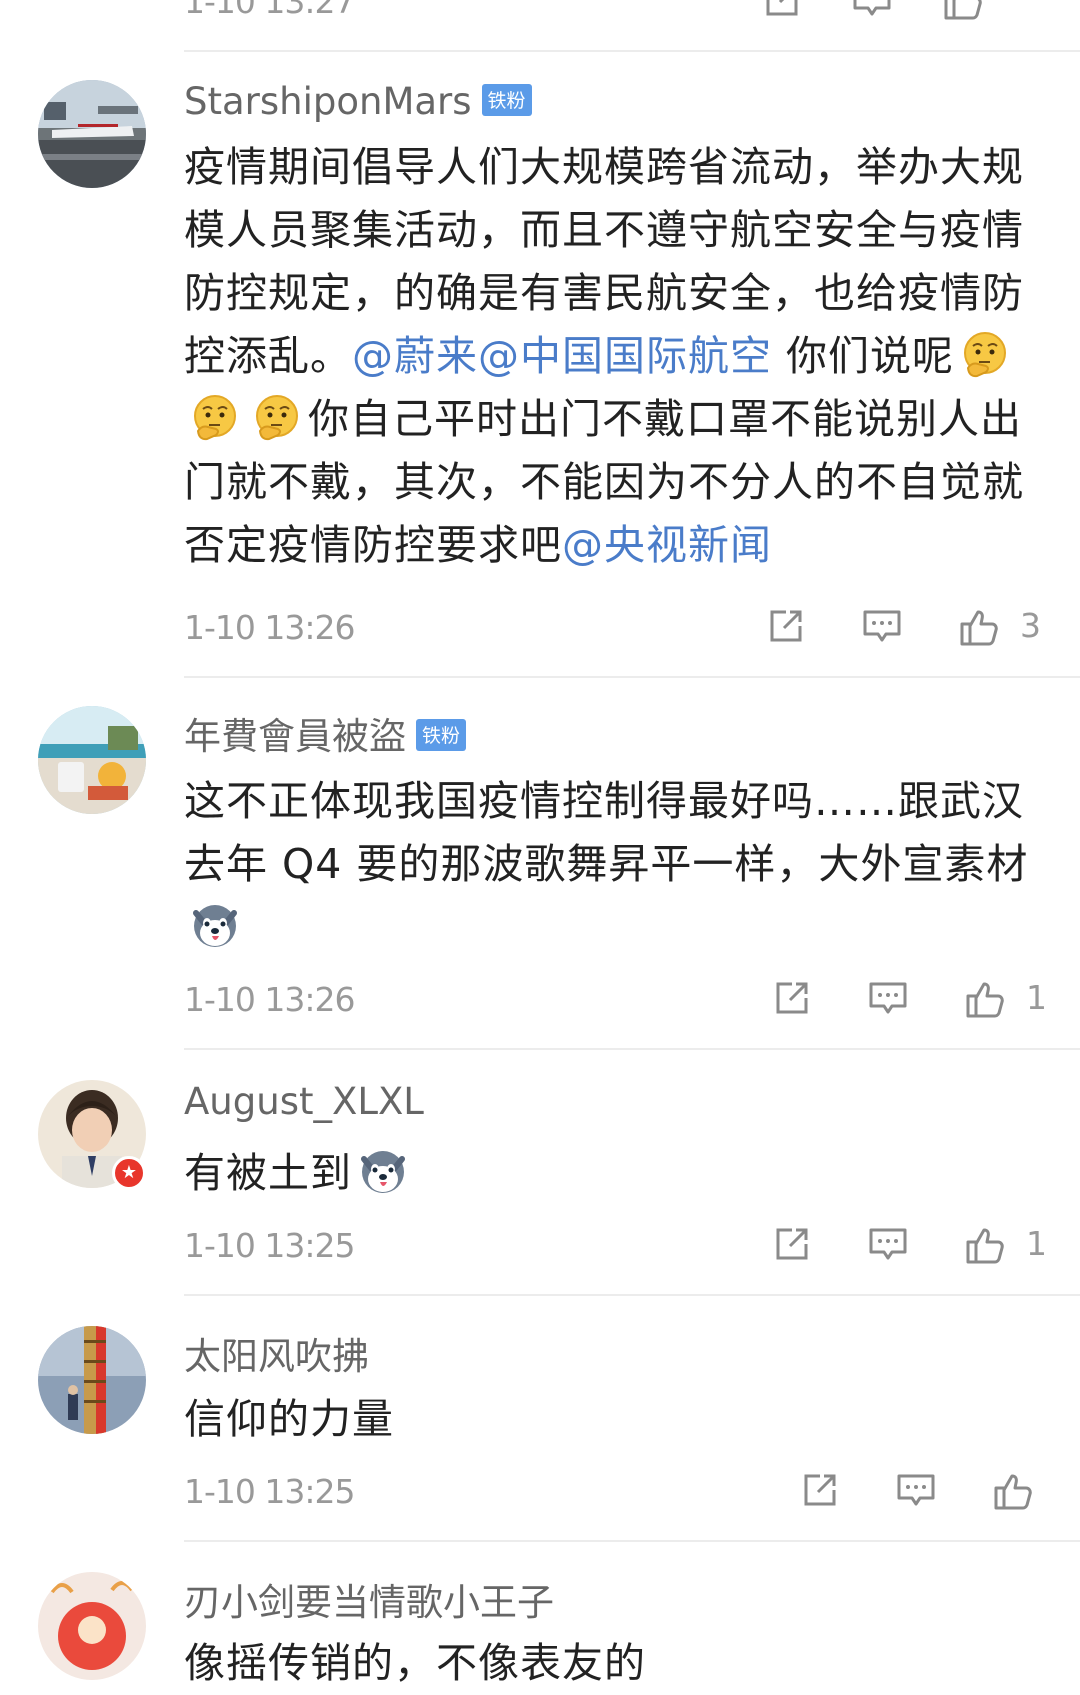  I want to click on username-text: 太阳风吹拂, so click(276, 1356).